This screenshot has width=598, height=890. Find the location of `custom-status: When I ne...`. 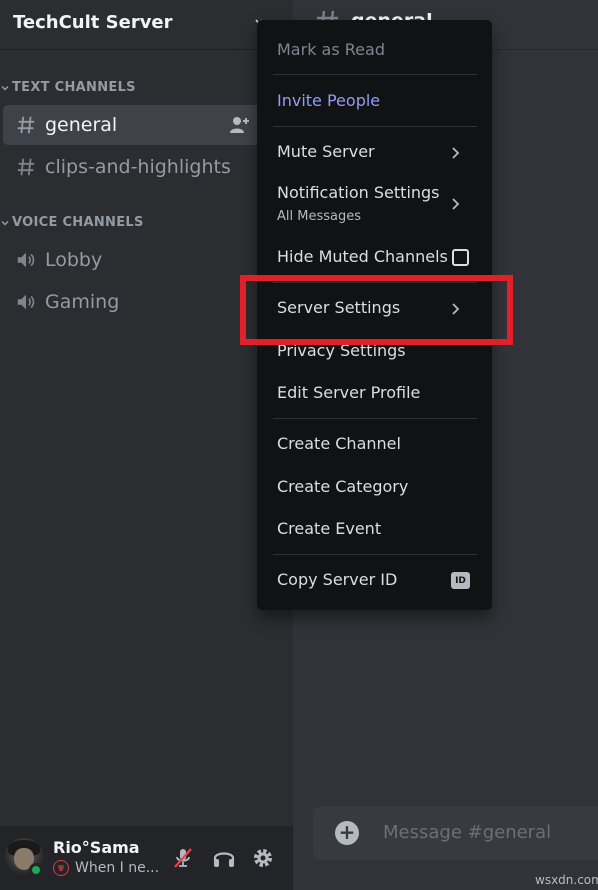

custom-status: When I ne... is located at coordinates (106, 868).